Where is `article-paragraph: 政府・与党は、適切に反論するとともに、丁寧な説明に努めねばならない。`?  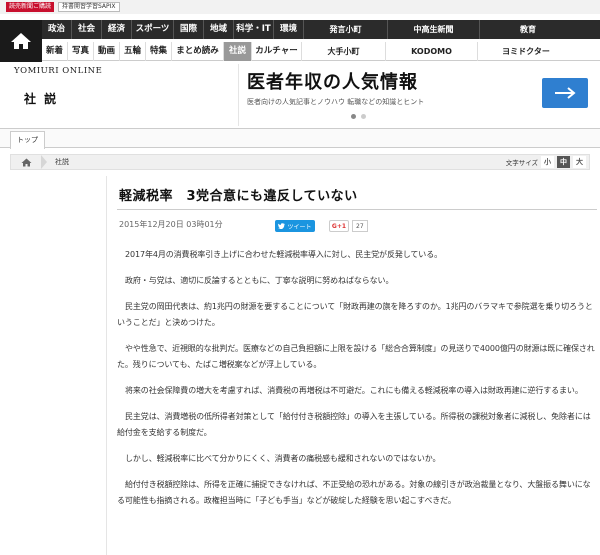 article-paragraph: 政府・与党は、適切に反論するとともに、丁寧な説明に努めねばならない。 is located at coordinates (259, 280).